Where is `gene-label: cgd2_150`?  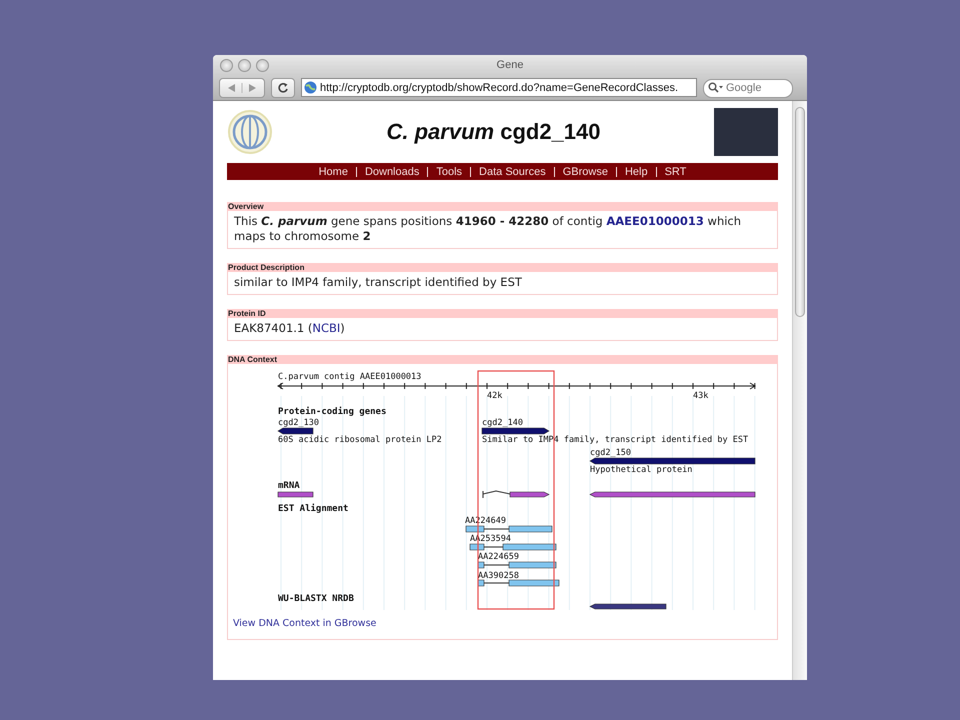
gene-label: cgd2_150 is located at coordinates (610, 453).